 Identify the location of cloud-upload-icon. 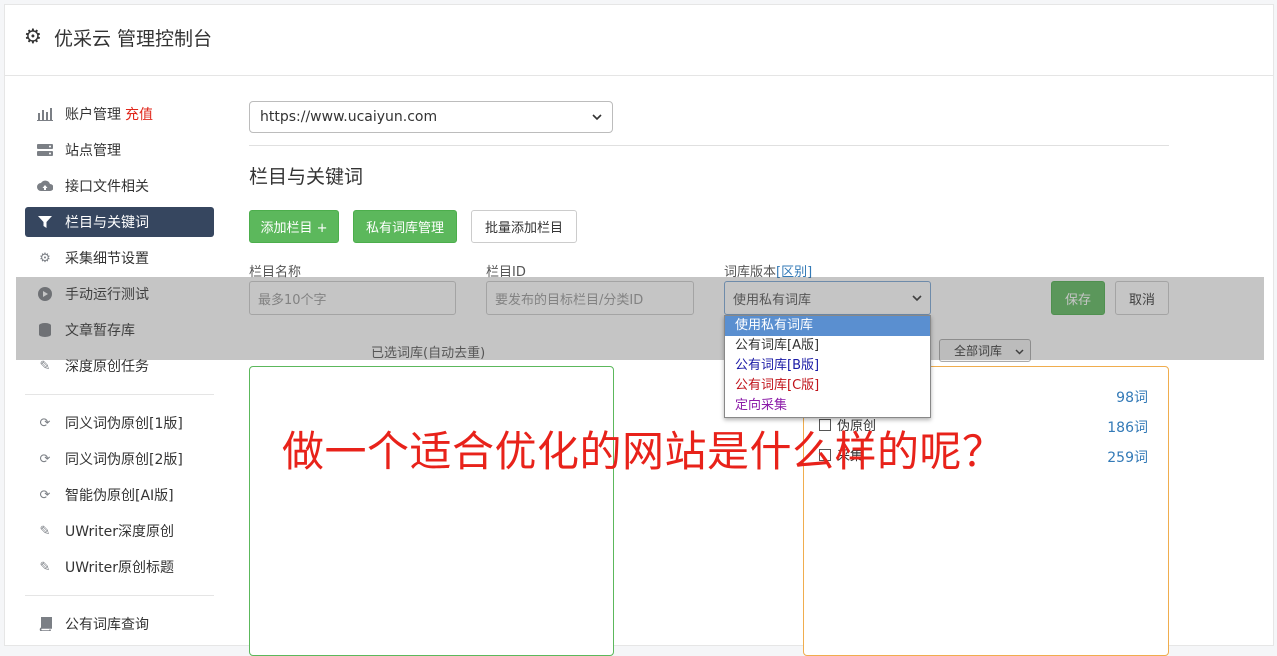
(45, 186).